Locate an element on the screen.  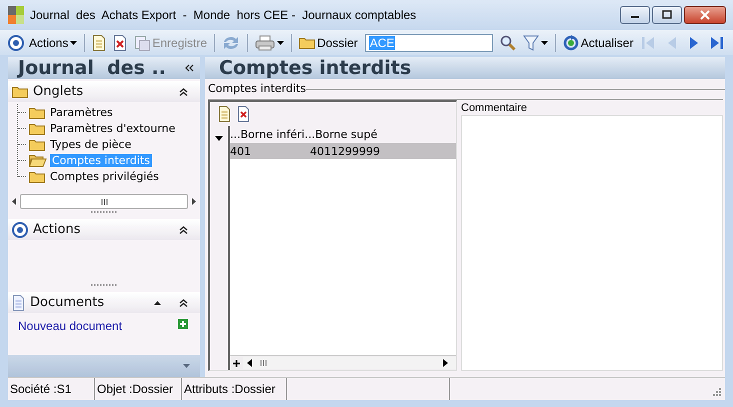
table-row: 401 4011299999 is located at coordinates (343, 151).